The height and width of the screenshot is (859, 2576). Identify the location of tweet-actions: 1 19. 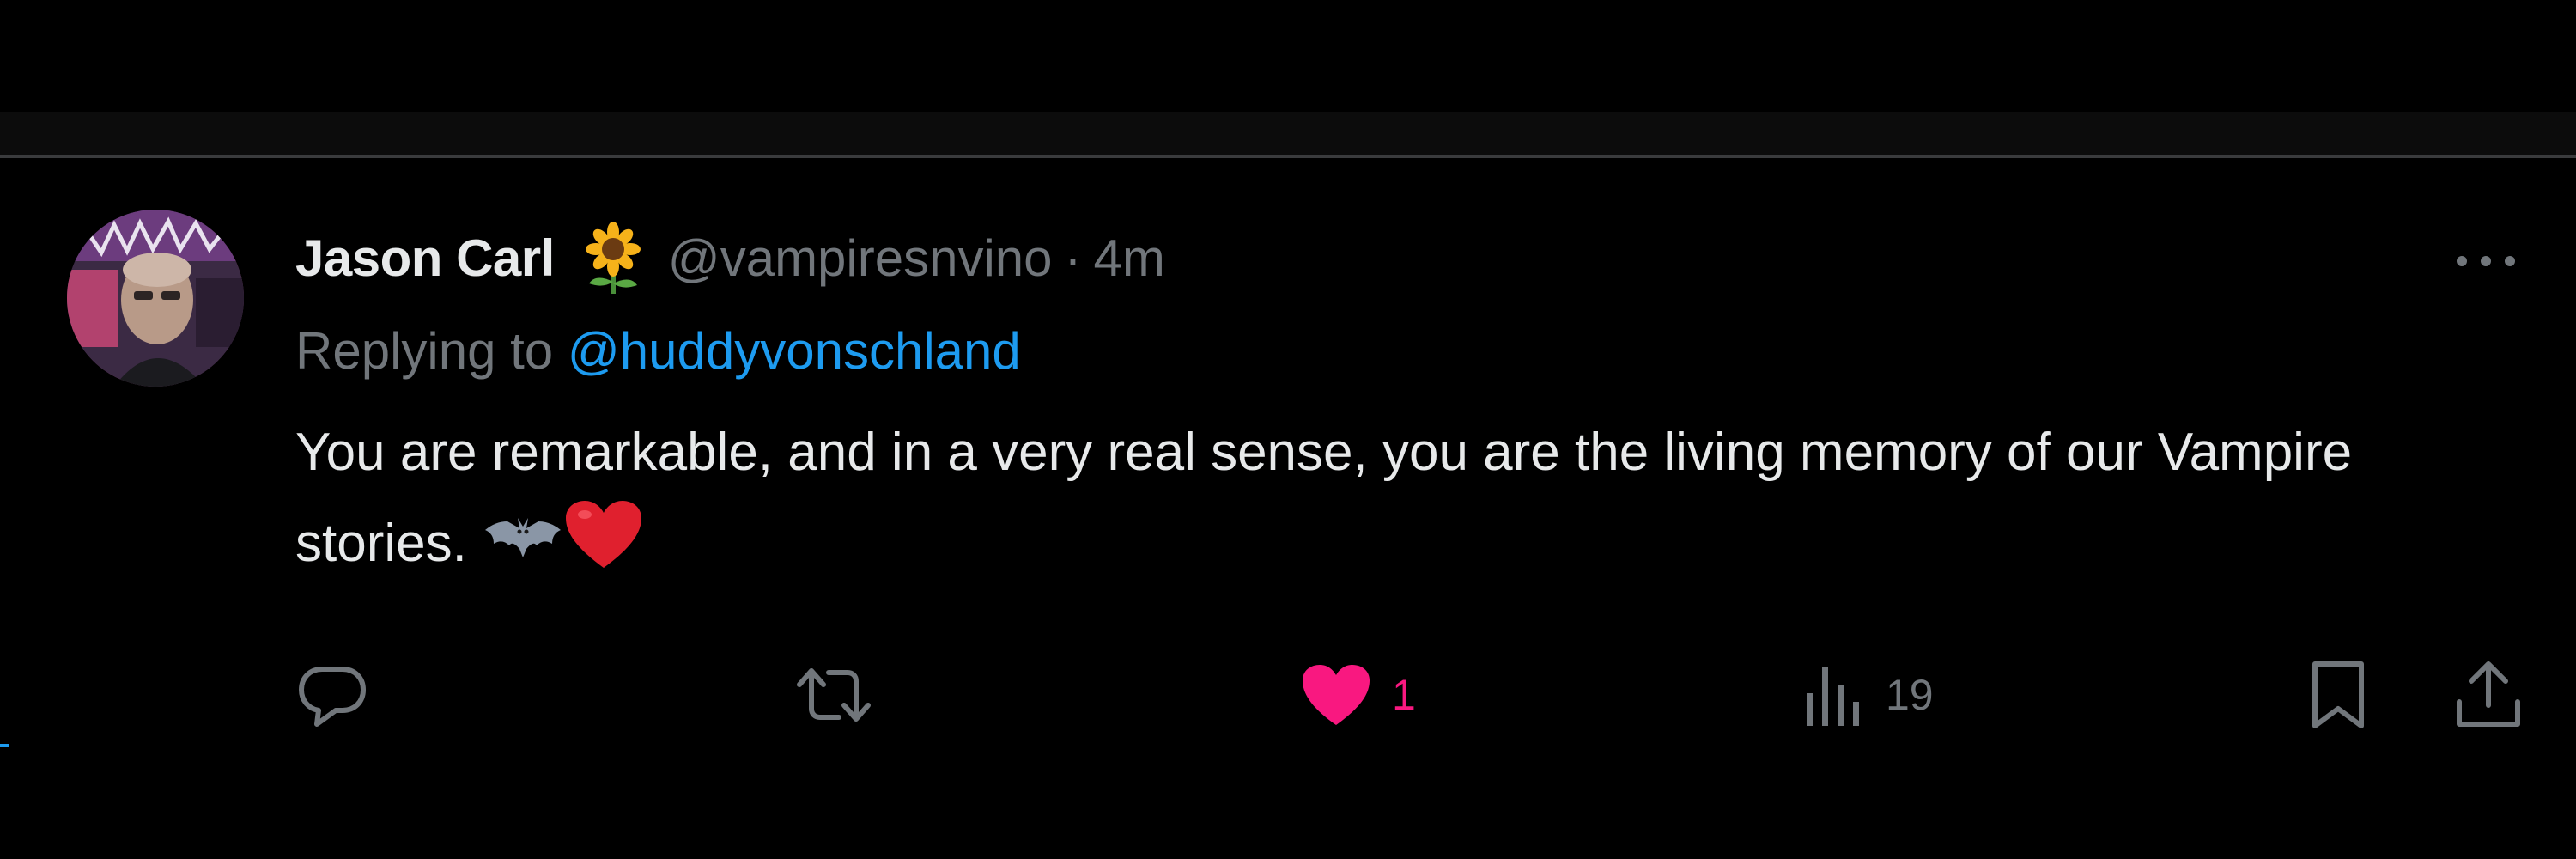
(1288, 695).